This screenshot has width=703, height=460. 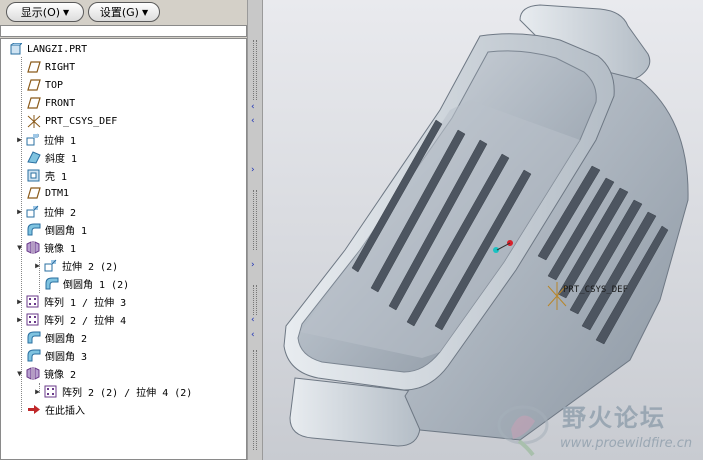 I want to click on tree-item-label: 在此插入, so click(x=65, y=411).